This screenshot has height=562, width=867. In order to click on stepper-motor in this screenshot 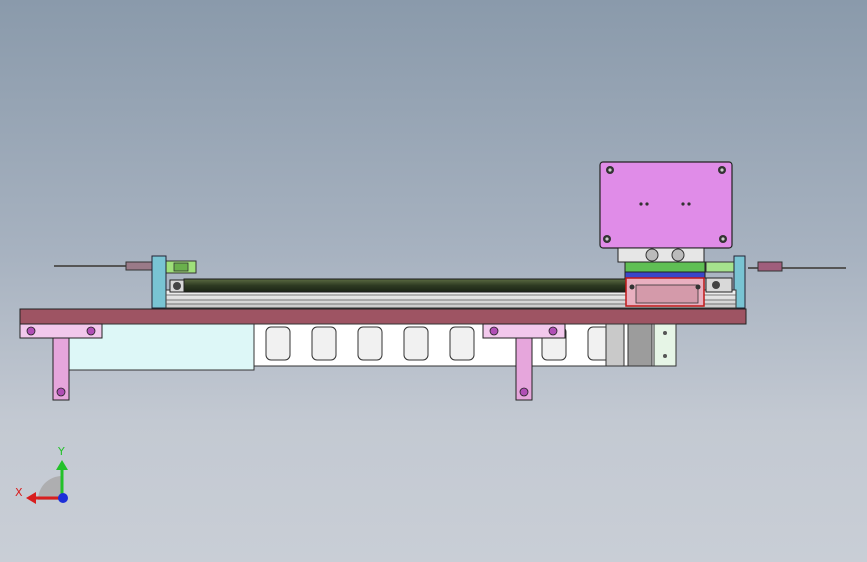, I will do `click(666, 205)`.